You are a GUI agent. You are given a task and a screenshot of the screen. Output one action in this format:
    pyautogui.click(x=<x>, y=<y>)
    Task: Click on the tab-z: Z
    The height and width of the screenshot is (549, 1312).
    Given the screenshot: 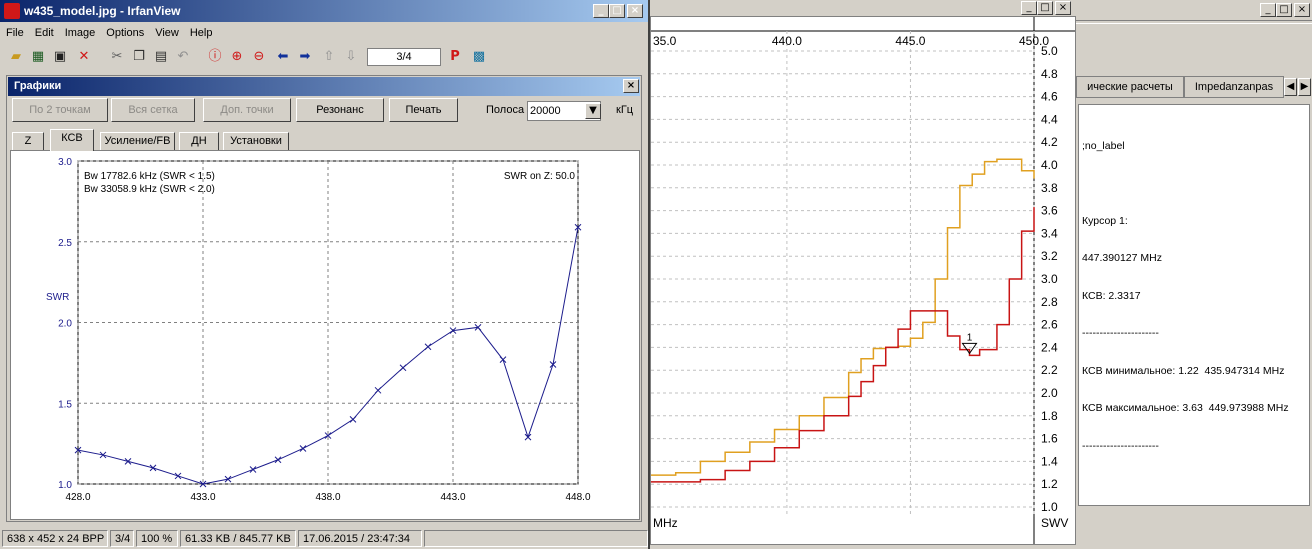 What is the action you would take?
    pyautogui.click(x=28, y=141)
    